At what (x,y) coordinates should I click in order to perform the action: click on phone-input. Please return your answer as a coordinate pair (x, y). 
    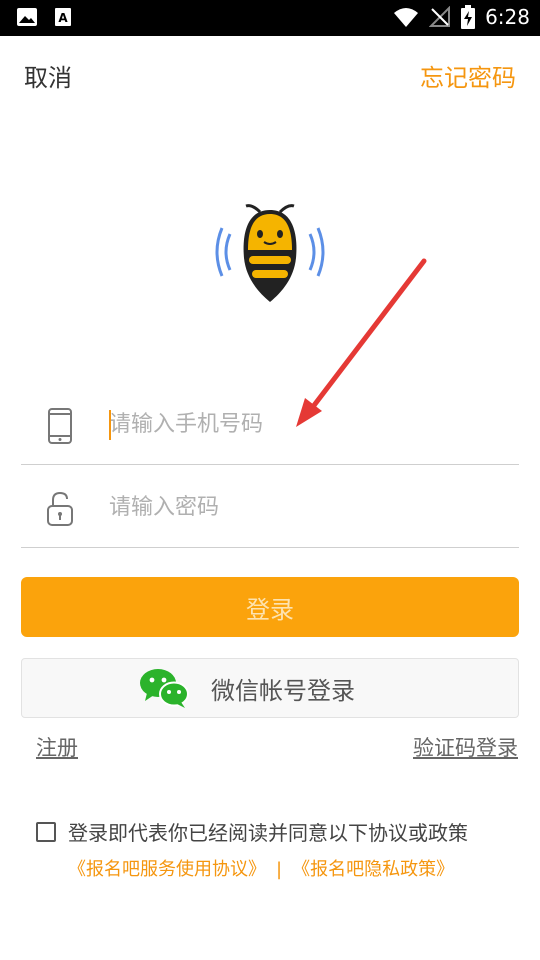
    Looking at the image, I should click on (299, 424).